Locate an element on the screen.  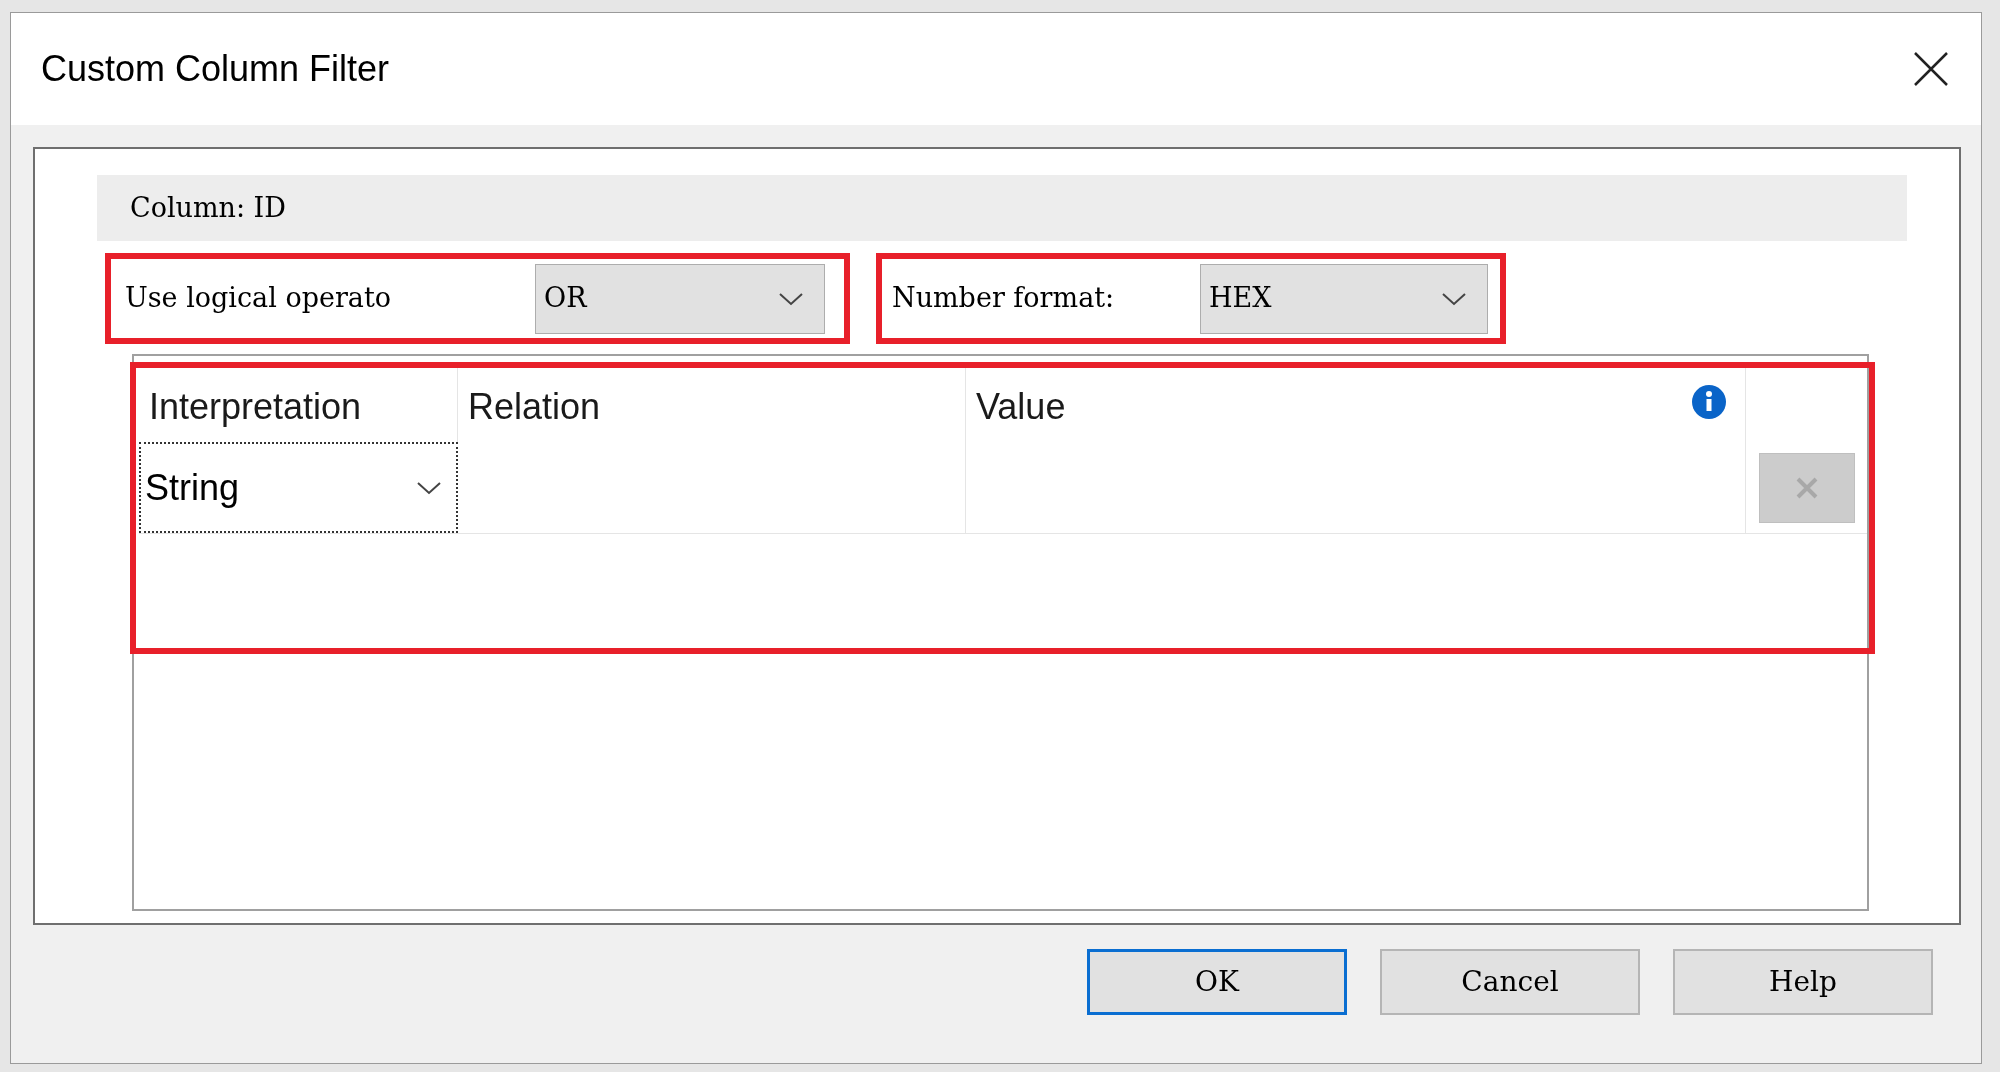
interpretation-dropdown: String is located at coordinates (298, 487).